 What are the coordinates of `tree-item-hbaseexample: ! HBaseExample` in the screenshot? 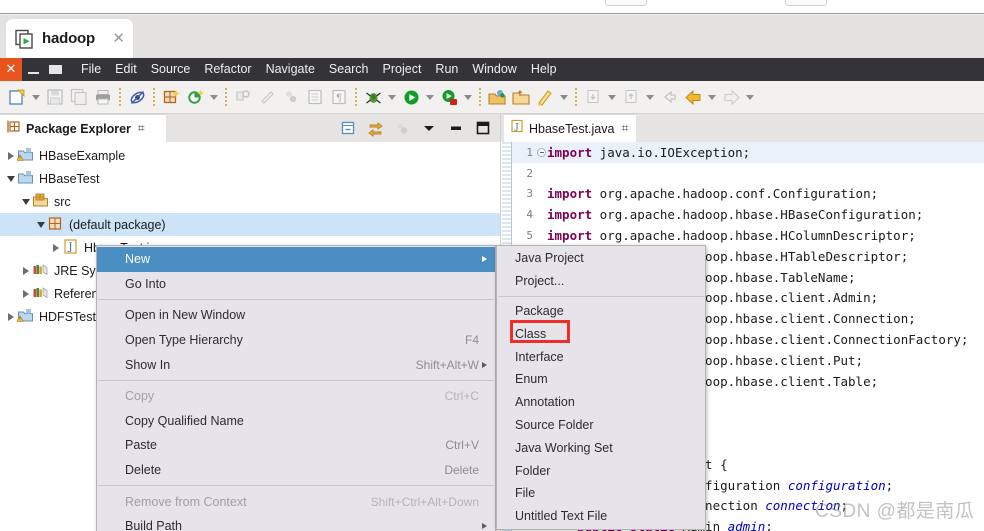 It's located at (250, 155).